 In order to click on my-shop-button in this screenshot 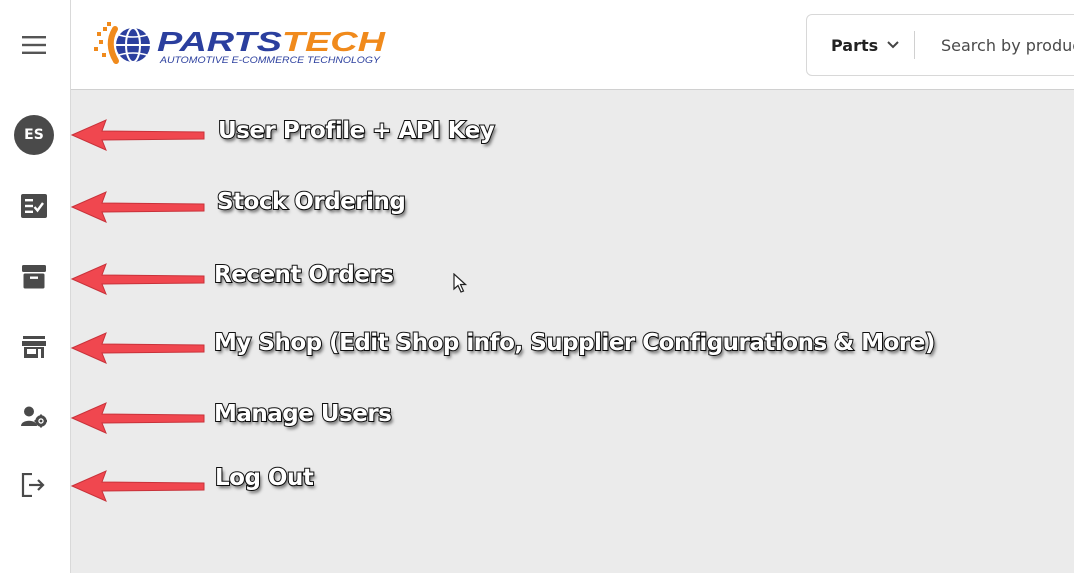, I will do `click(34, 347)`.